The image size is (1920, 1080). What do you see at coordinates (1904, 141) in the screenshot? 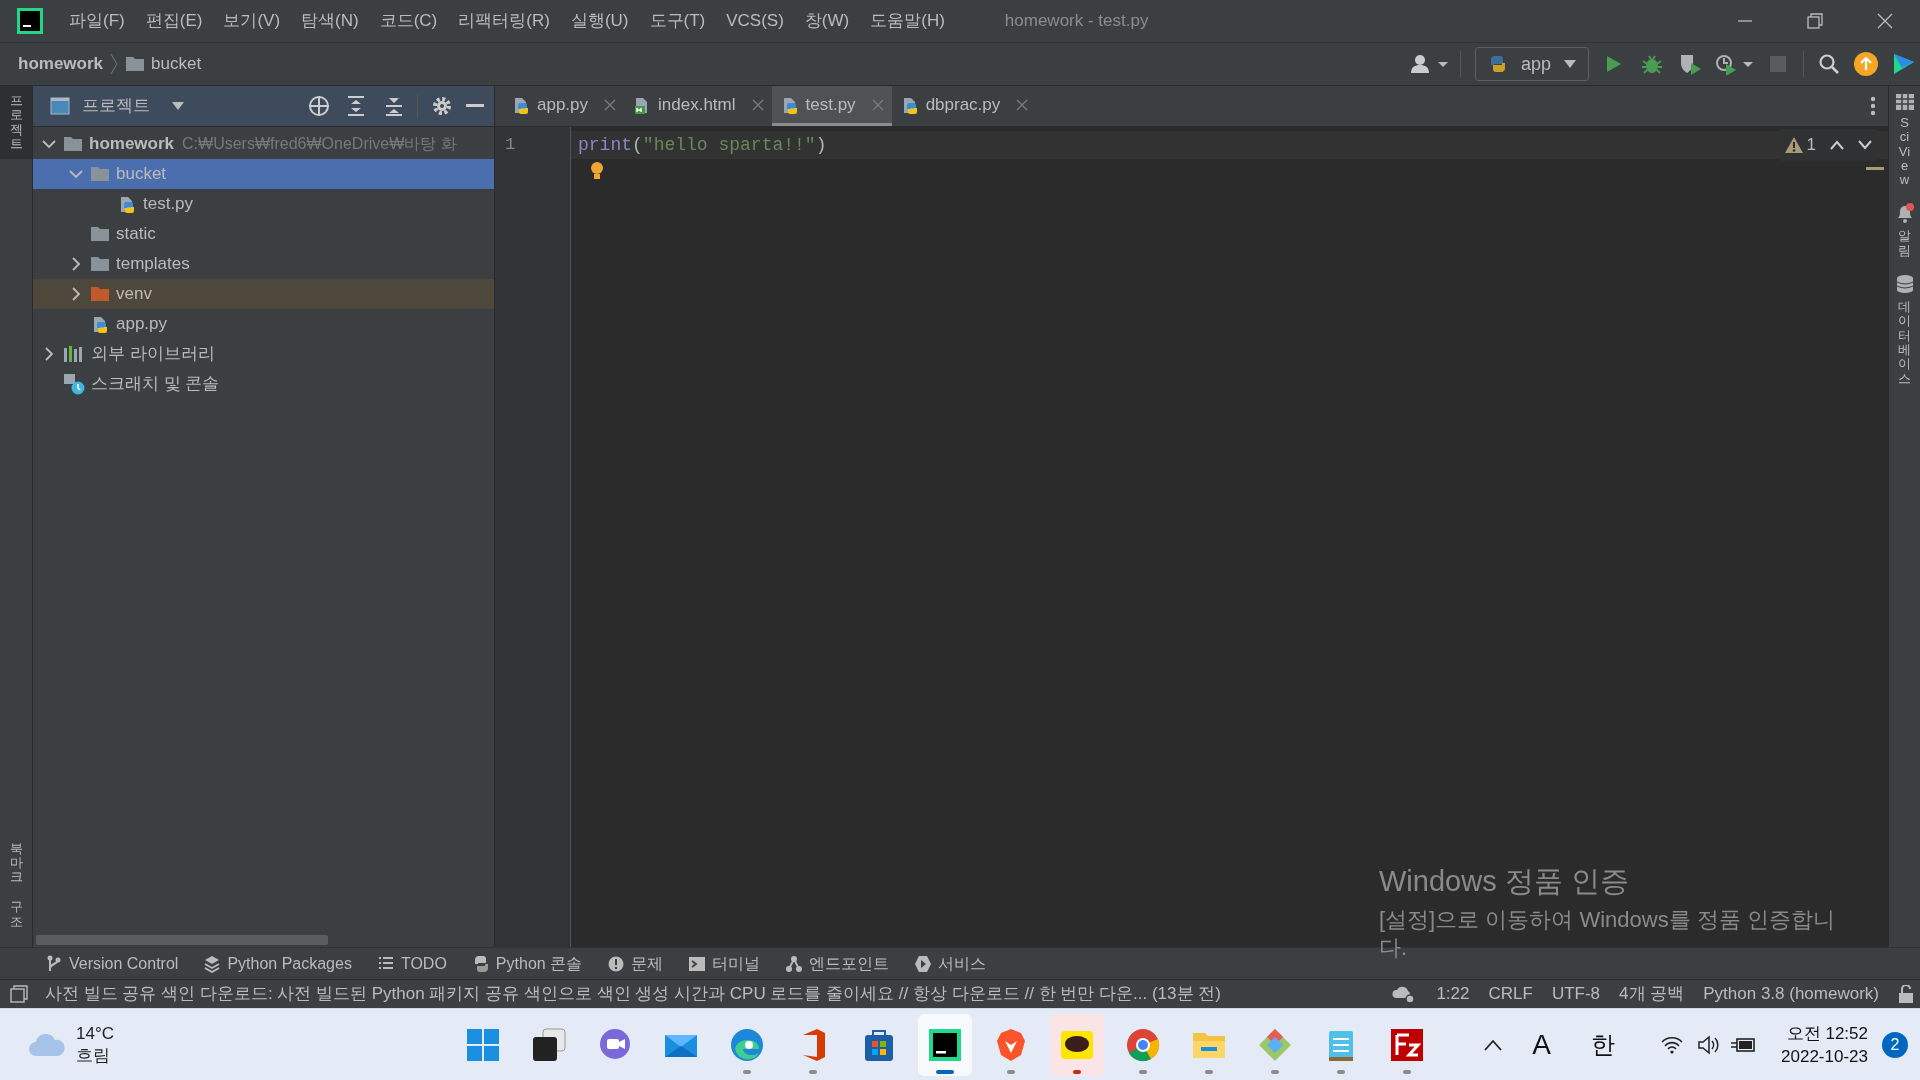
I see `tool-window-tab: SciView` at bounding box center [1904, 141].